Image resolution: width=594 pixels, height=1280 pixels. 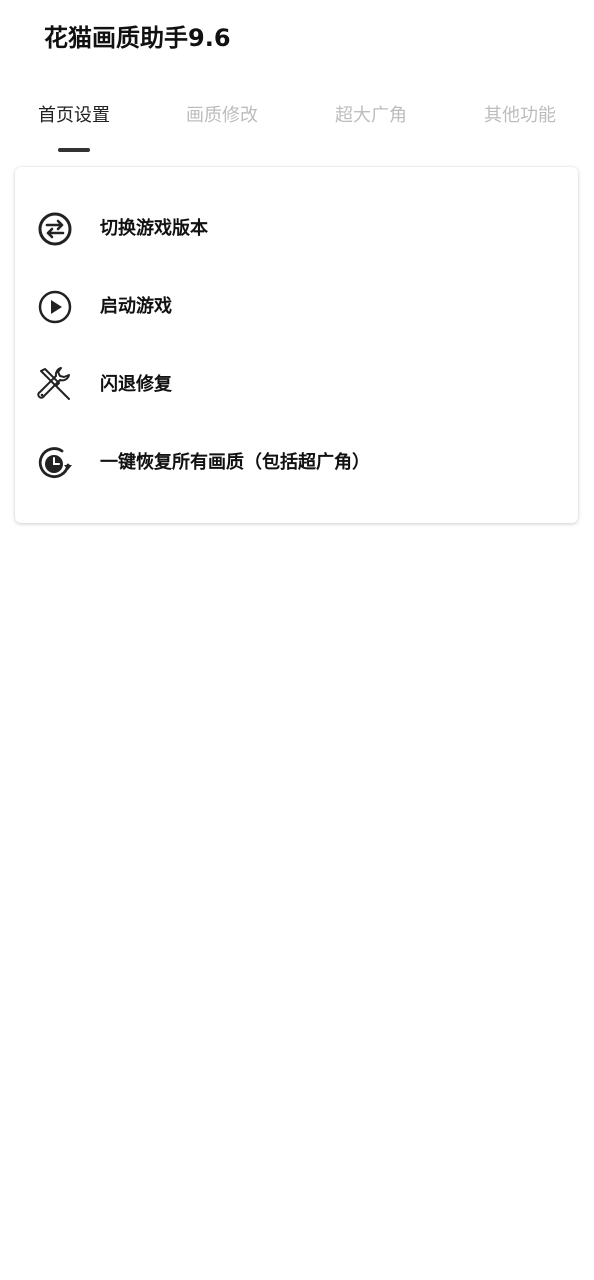 I want to click on restore-all-quality-label: 一键恢复所有画质（包括超广角）, so click(x=235, y=462).